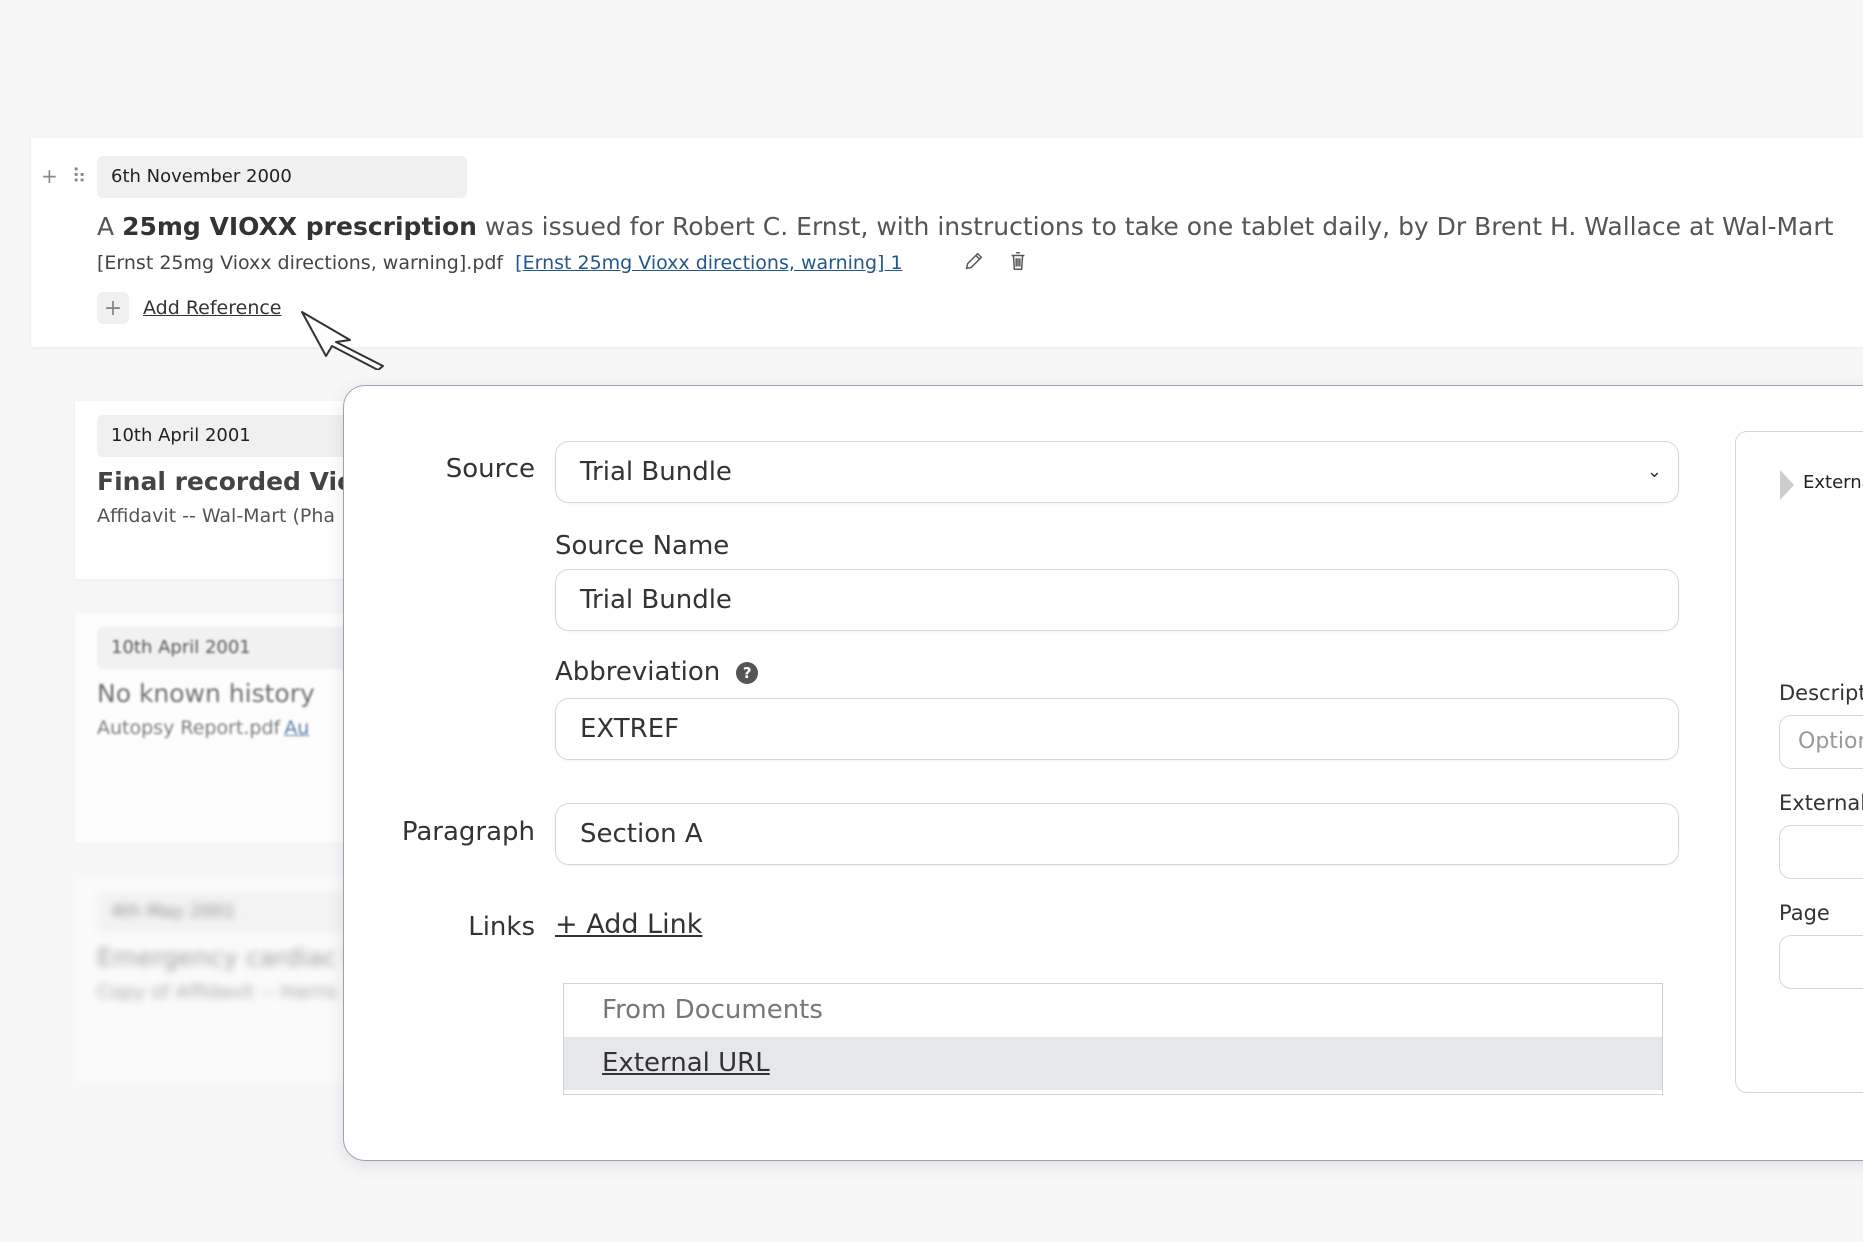  I want to click on source-name-label: Source Name, so click(642, 546).